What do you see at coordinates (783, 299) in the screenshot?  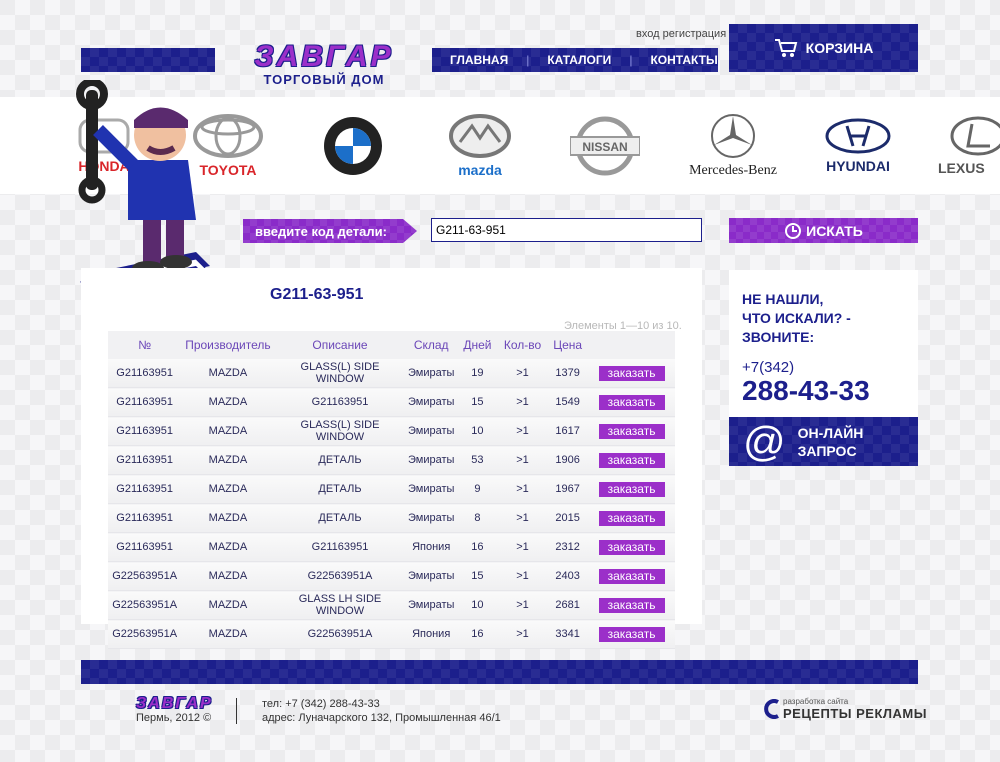 I see `not-found-line: НЕ НАШЛИ,` at bounding box center [783, 299].